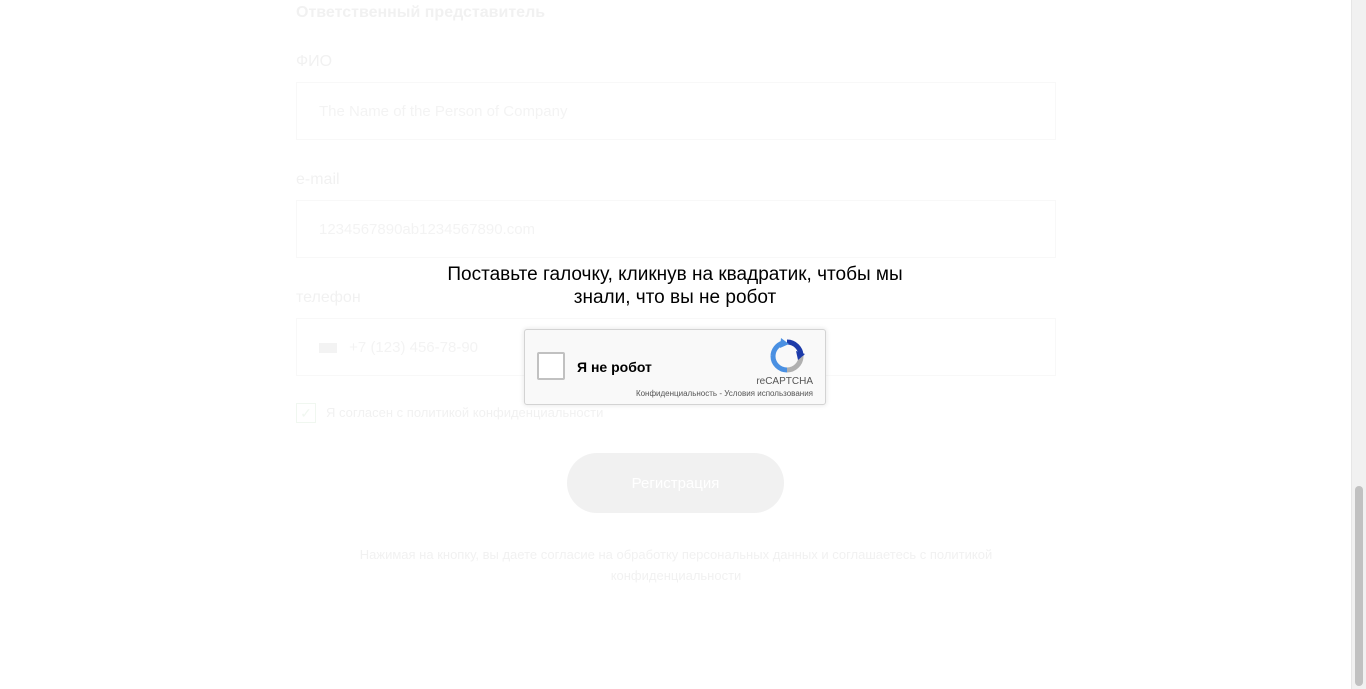 Image resolution: width=1366 pixels, height=689 pixels. What do you see at coordinates (1358, 344) in the screenshot?
I see `page-scrollbar` at bounding box center [1358, 344].